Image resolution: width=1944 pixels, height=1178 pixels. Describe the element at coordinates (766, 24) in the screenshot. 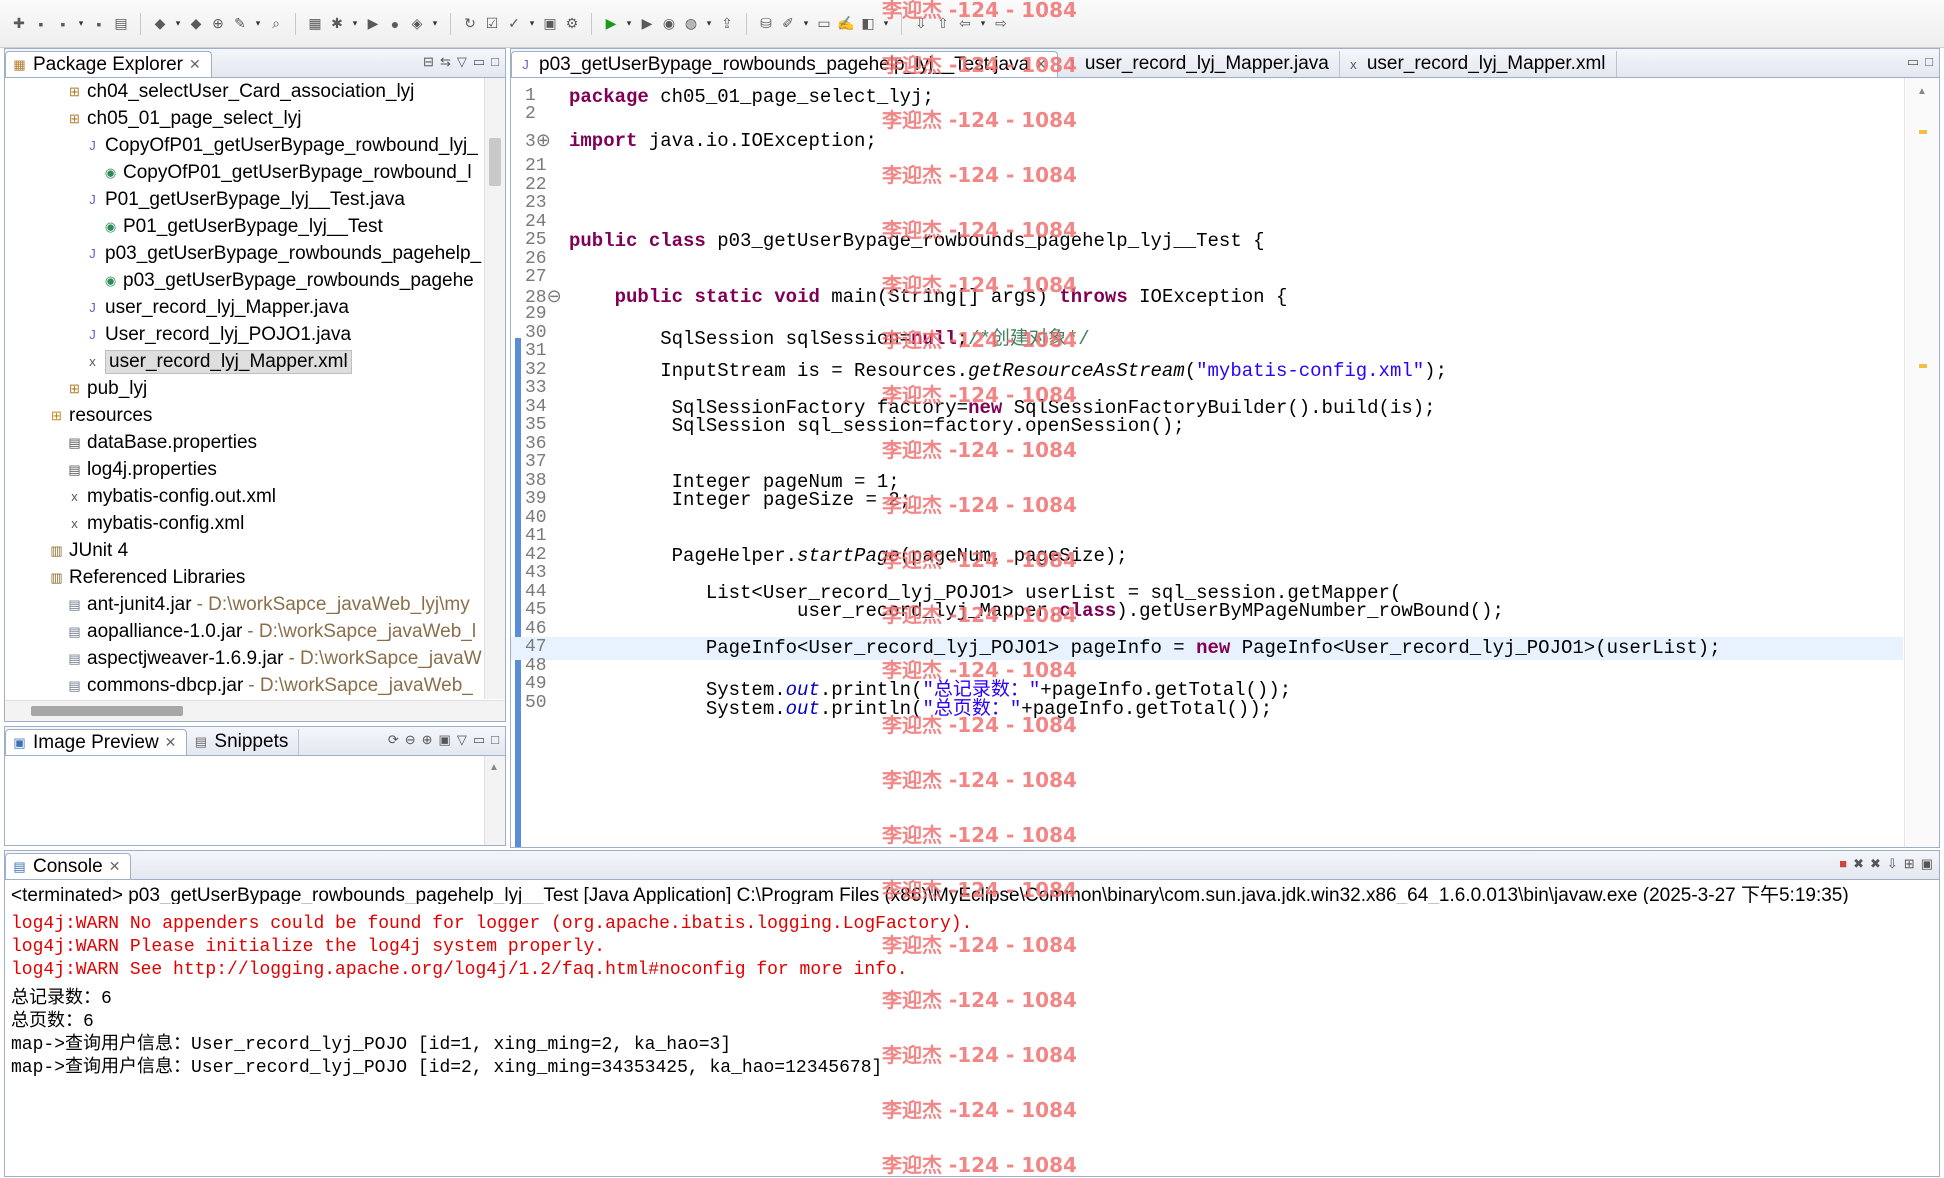

I see `database-icon: ⛁` at that location.